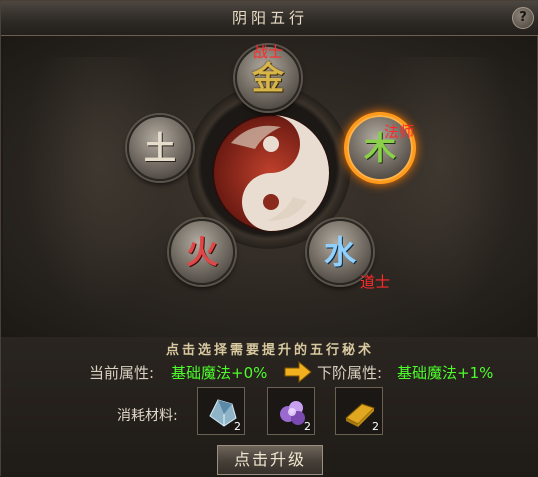 This screenshot has width=538, height=477. I want to click on class-tag-warrior: 战士, so click(268, 52).